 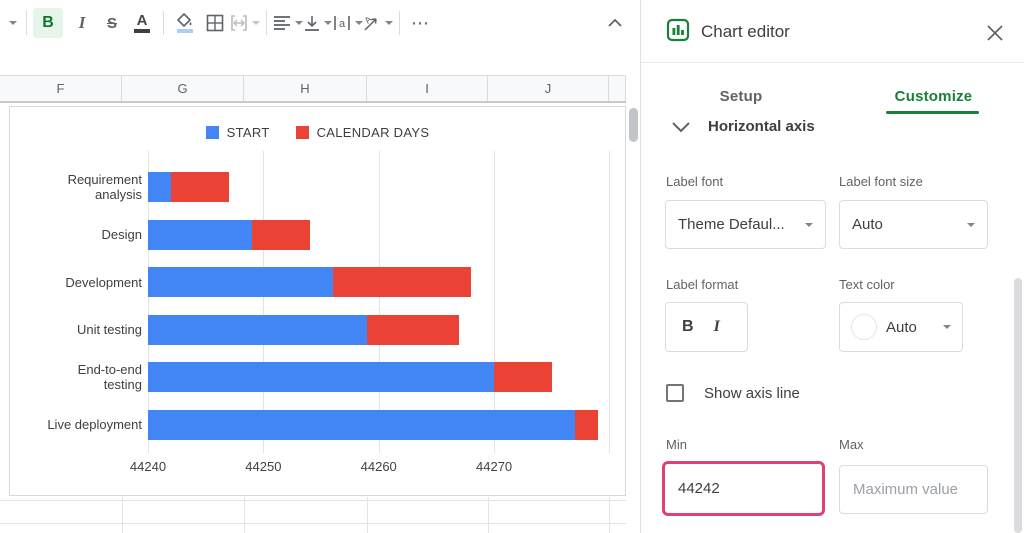 I want to click on bold-button: B, so click(x=48, y=23).